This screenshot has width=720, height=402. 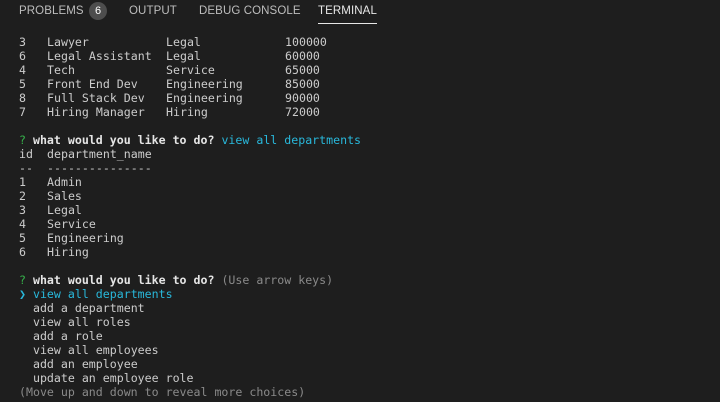 What do you see at coordinates (277, 280) in the screenshot?
I see `prompt-hint: (Use arrow keys)` at bounding box center [277, 280].